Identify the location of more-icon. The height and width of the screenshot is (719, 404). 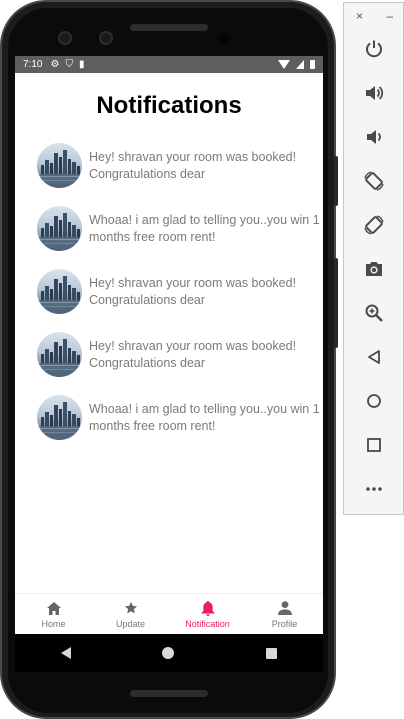
(373, 489).